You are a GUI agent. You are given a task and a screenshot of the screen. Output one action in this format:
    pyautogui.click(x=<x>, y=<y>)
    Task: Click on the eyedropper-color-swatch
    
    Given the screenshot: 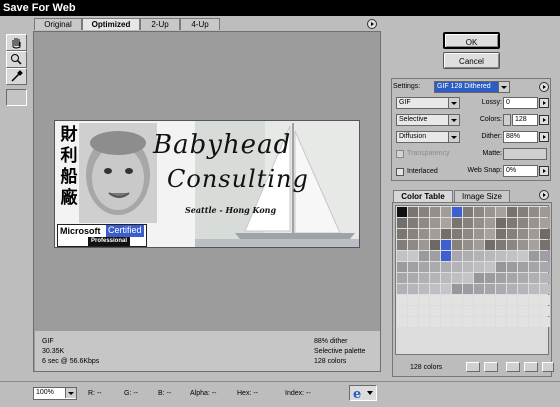 What is the action you would take?
    pyautogui.click(x=16, y=97)
    